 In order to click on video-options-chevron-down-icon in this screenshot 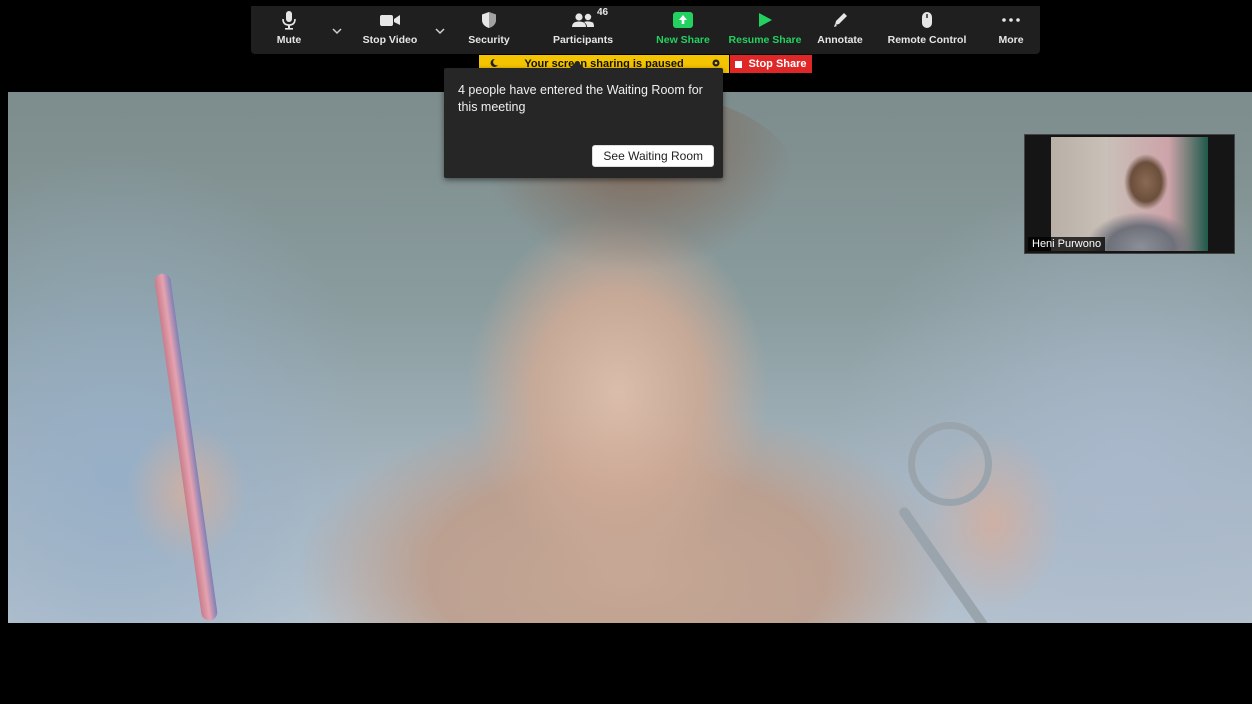, I will do `click(440, 31)`.